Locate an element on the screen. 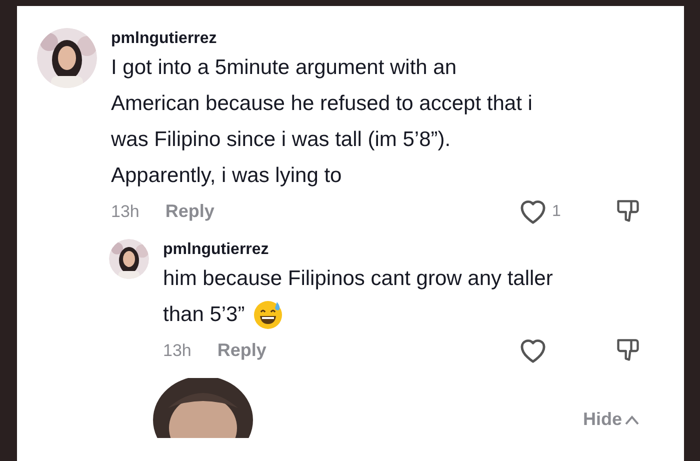 This screenshot has width=700, height=461. comment-text: him because Filipinos cant grow any taller than 5’3” is located at coordinates (358, 297).